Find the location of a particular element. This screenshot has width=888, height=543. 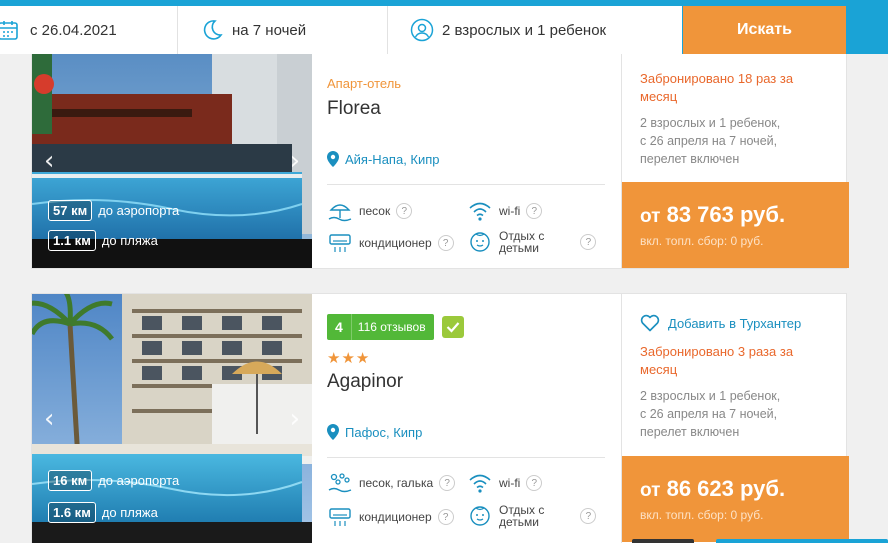

price-box: от 86 623 руб. вкл. топл. сбор: 0 руб. is located at coordinates (735, 499).